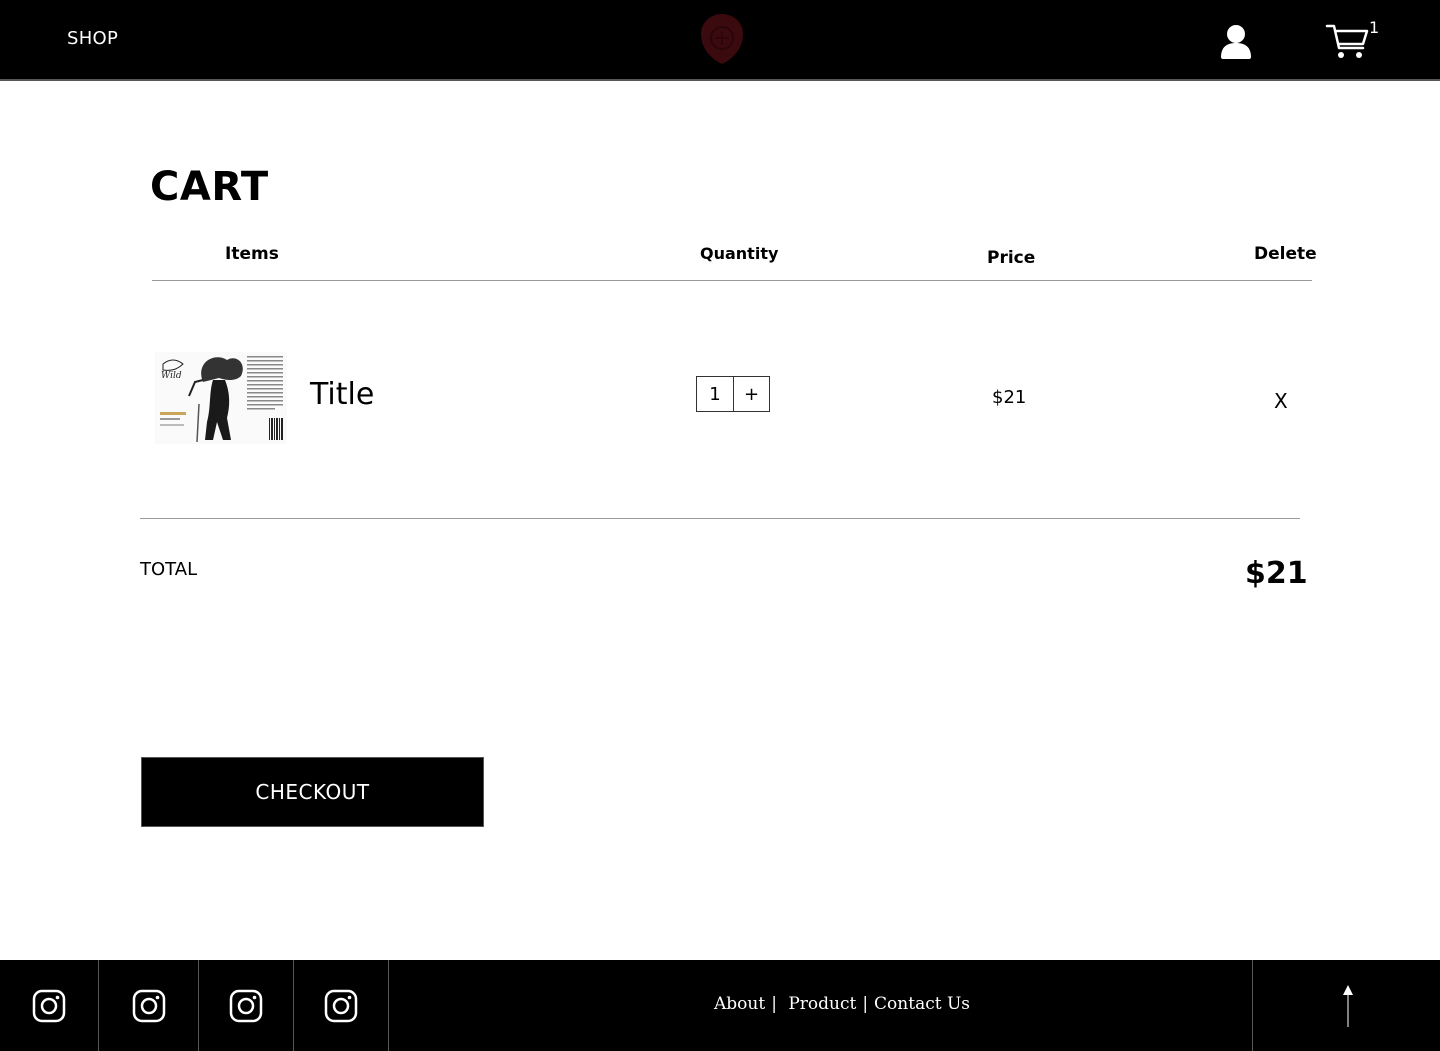  What do you see at coordinates (720, 518) in the screenshot?
I see `total-divider` at bounding box center [720, 518].